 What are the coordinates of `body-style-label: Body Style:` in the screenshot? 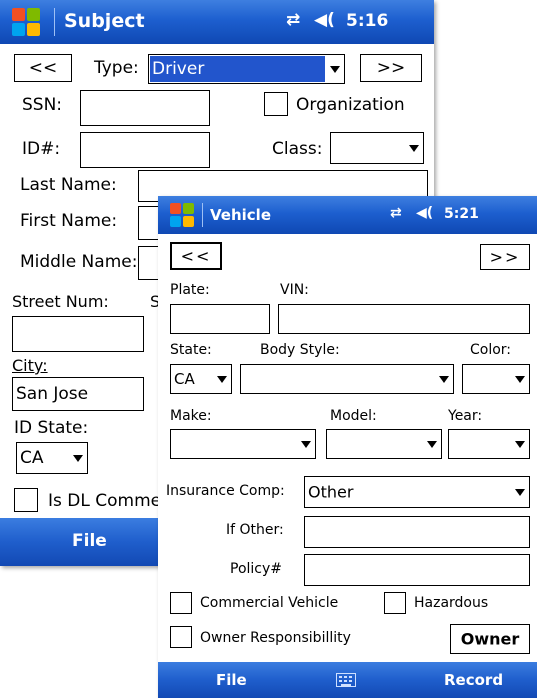 It's located at (300, 350).